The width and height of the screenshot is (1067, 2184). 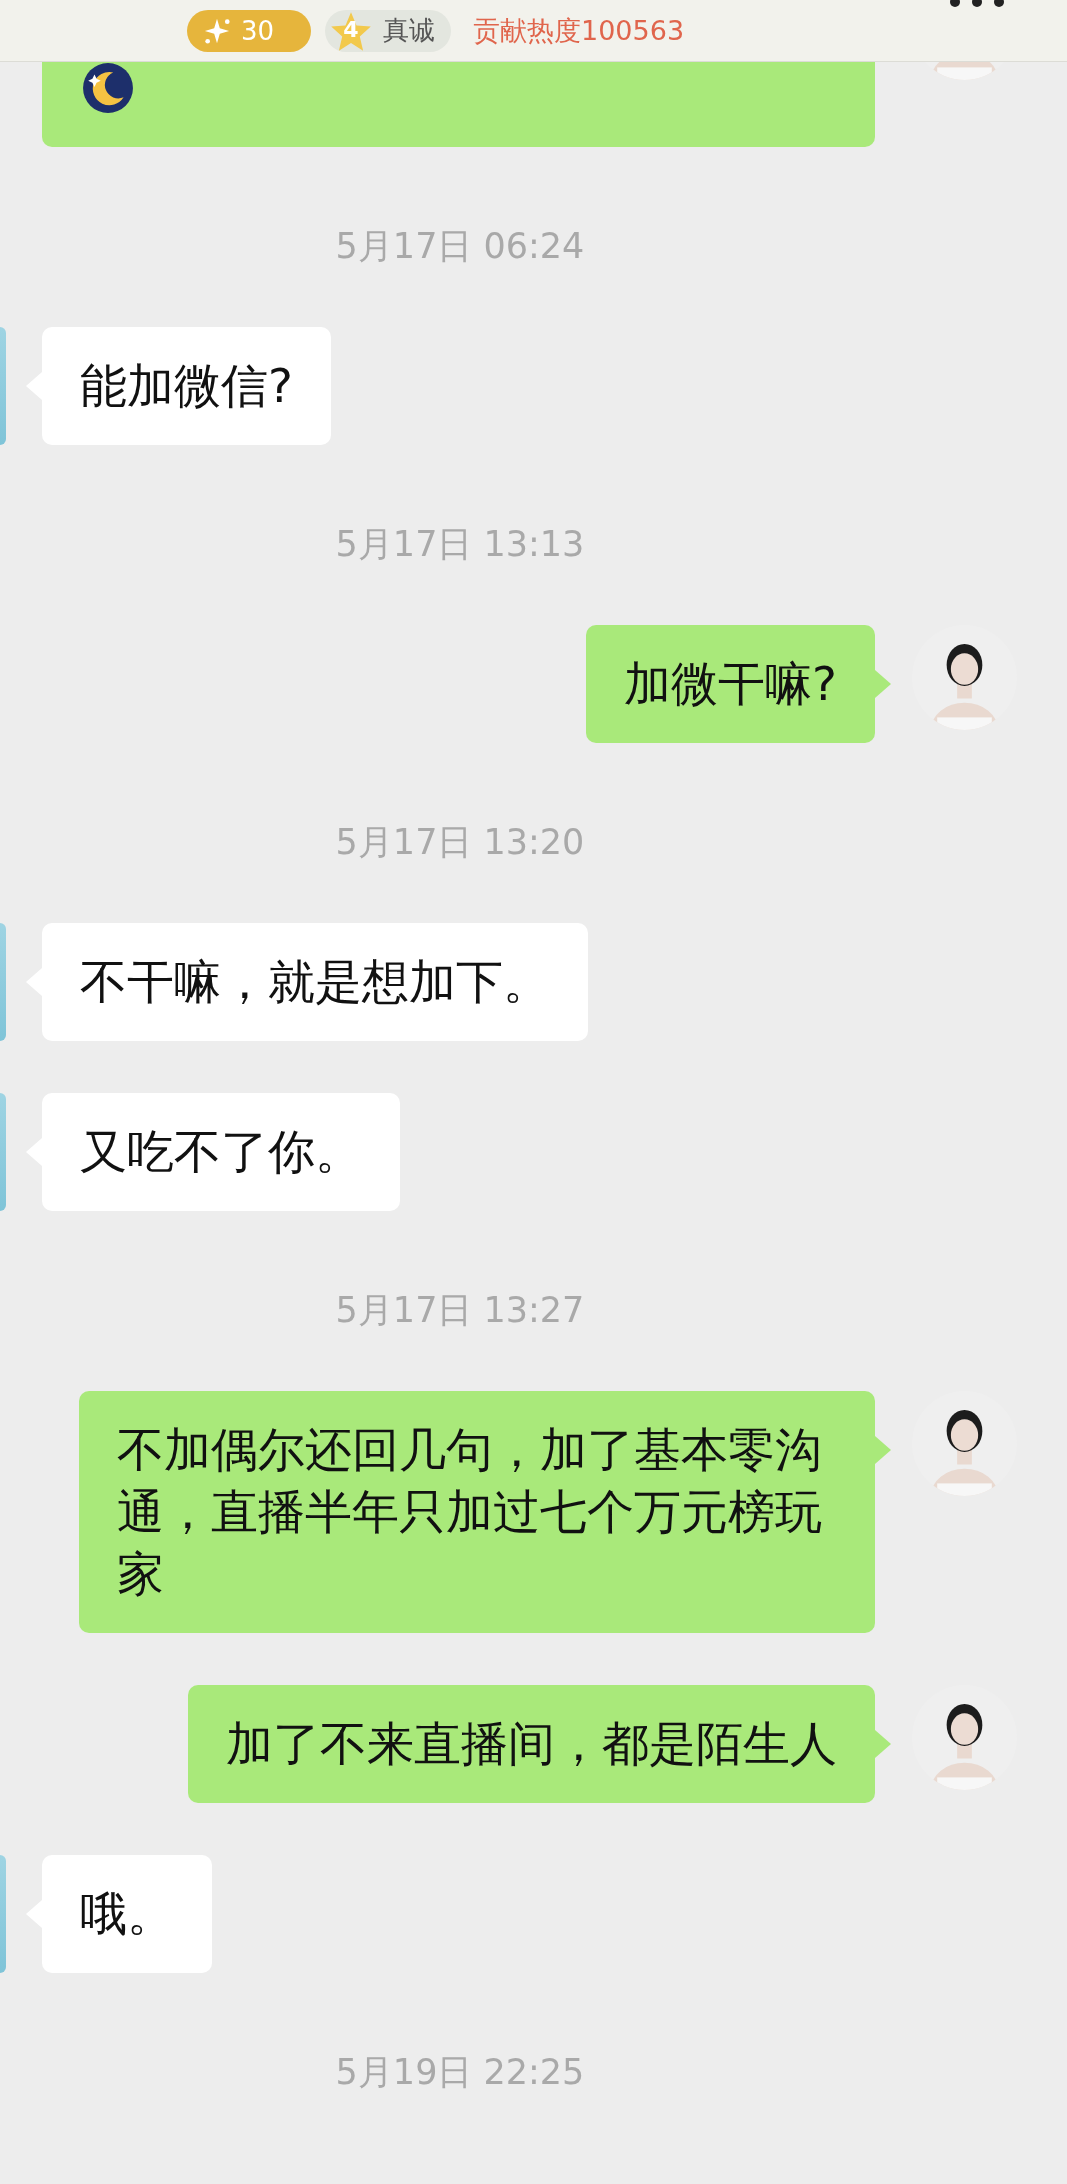 I want to click on more-icon, so click(x=977, y=4).